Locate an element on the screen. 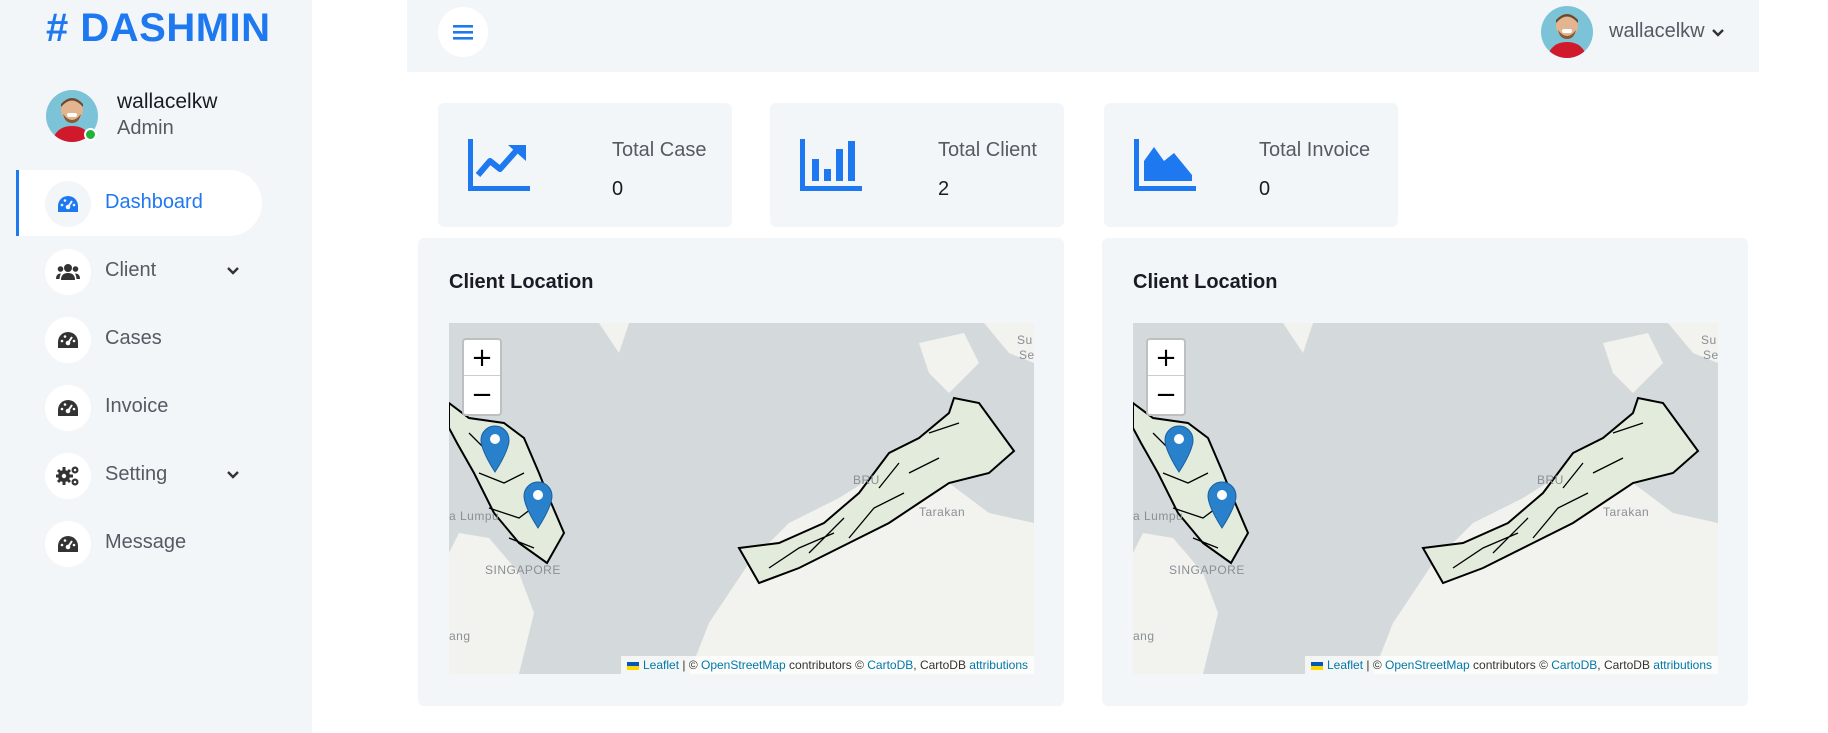 The image size is (1828, 733). sidebar-profile: wallacelkw Admin is located at coordinates (166, 116).